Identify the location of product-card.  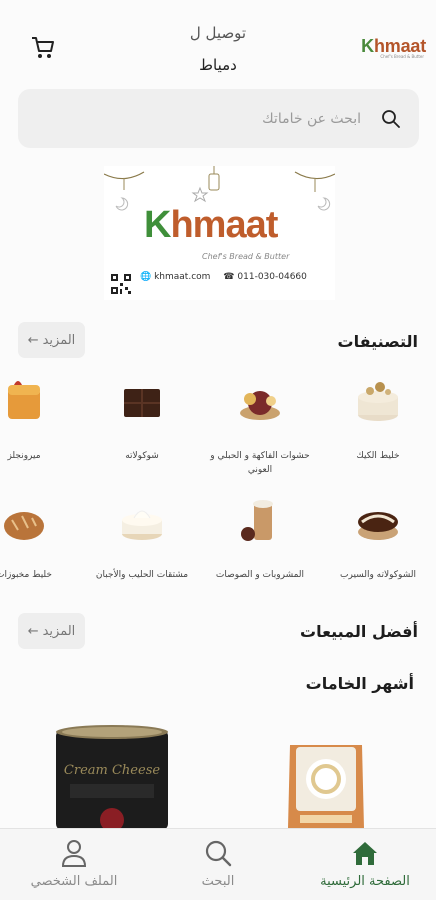
(326, 784).